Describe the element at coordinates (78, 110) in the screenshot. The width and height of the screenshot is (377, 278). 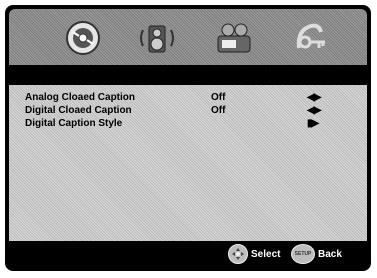
I see `row-label: Digital Cloaed Caption` at that location.